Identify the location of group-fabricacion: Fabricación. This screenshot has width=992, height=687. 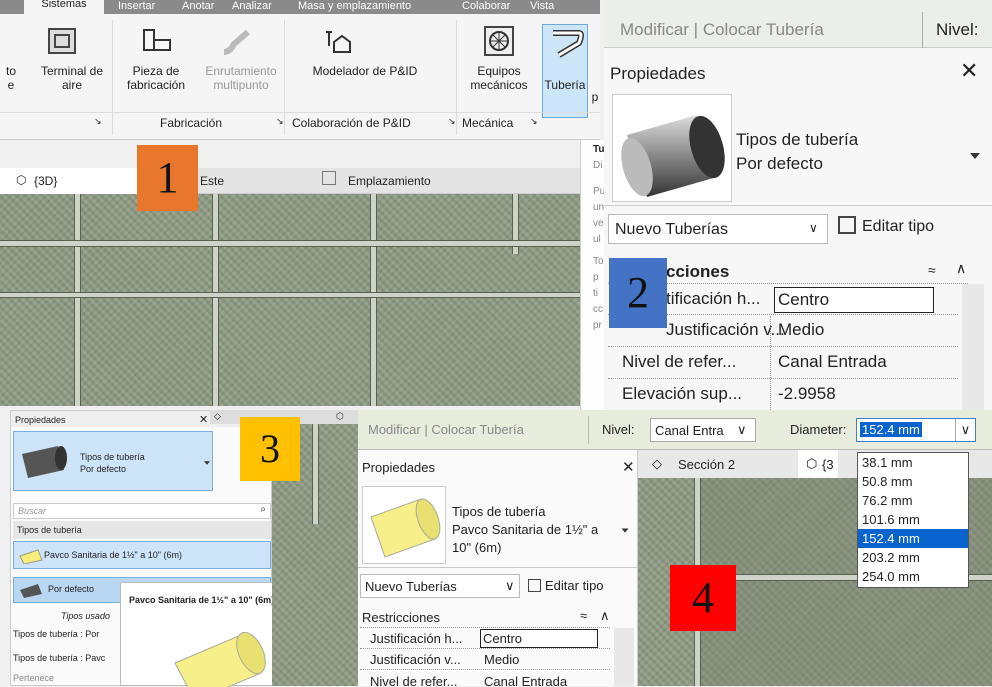
(191, 123).